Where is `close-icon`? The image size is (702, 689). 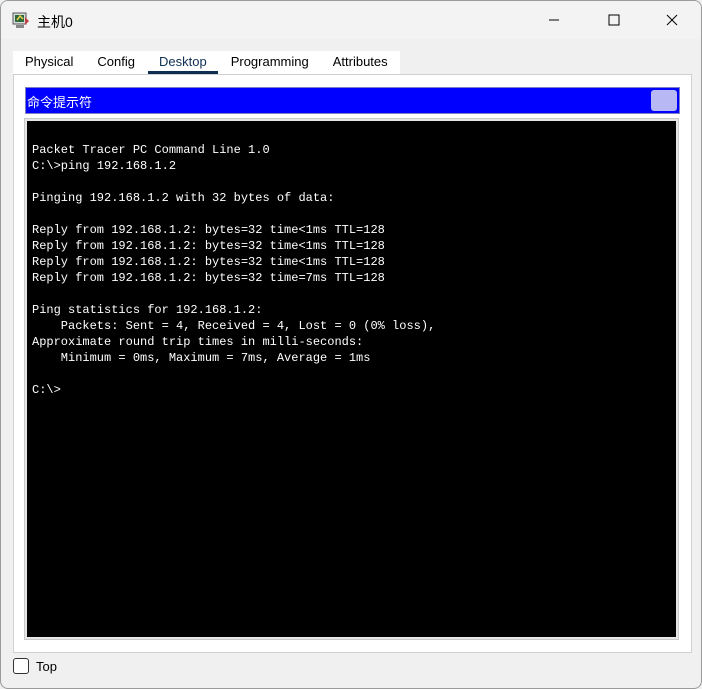
close-icon is located at coordinates (672, 20).